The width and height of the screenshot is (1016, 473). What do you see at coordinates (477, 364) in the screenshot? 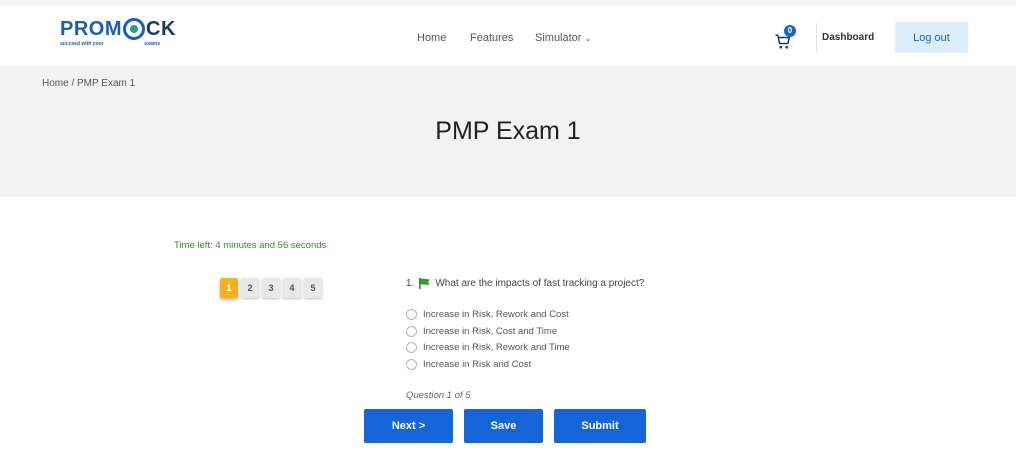
I see `answer-option-label: Increase in Risk and Cost` at bounding box center [477, 364].